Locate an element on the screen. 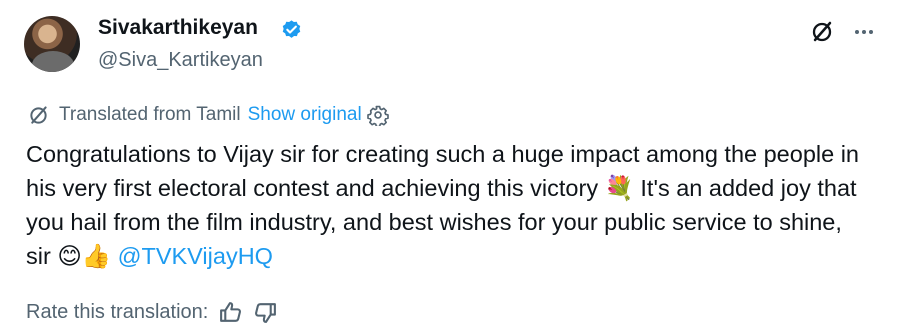 Image resolution: width=920 pixels, height=330 pixels. verified-badge-icon is located at coordinates (291, 29).